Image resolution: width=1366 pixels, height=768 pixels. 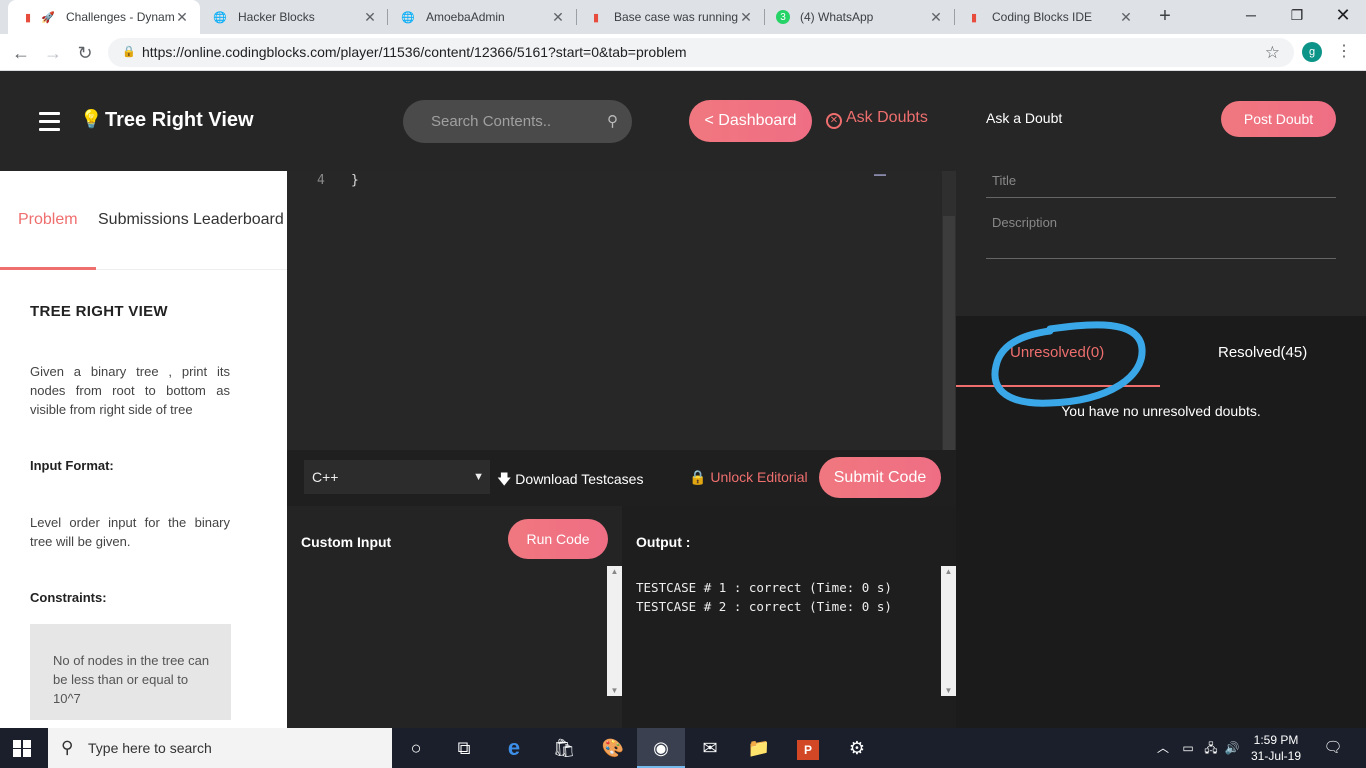 What do you see at coordinates (710, 748) in the screenshot?
I see `mail-icon: ✉` at bounding box center [710, 748].